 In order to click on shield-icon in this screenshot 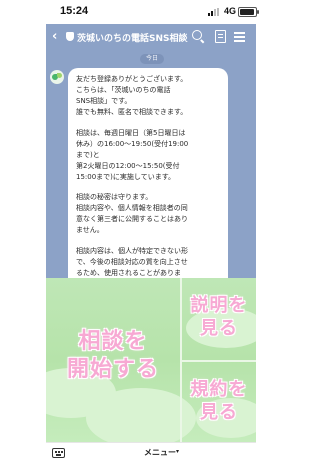, I will do `click(70, 36)`.